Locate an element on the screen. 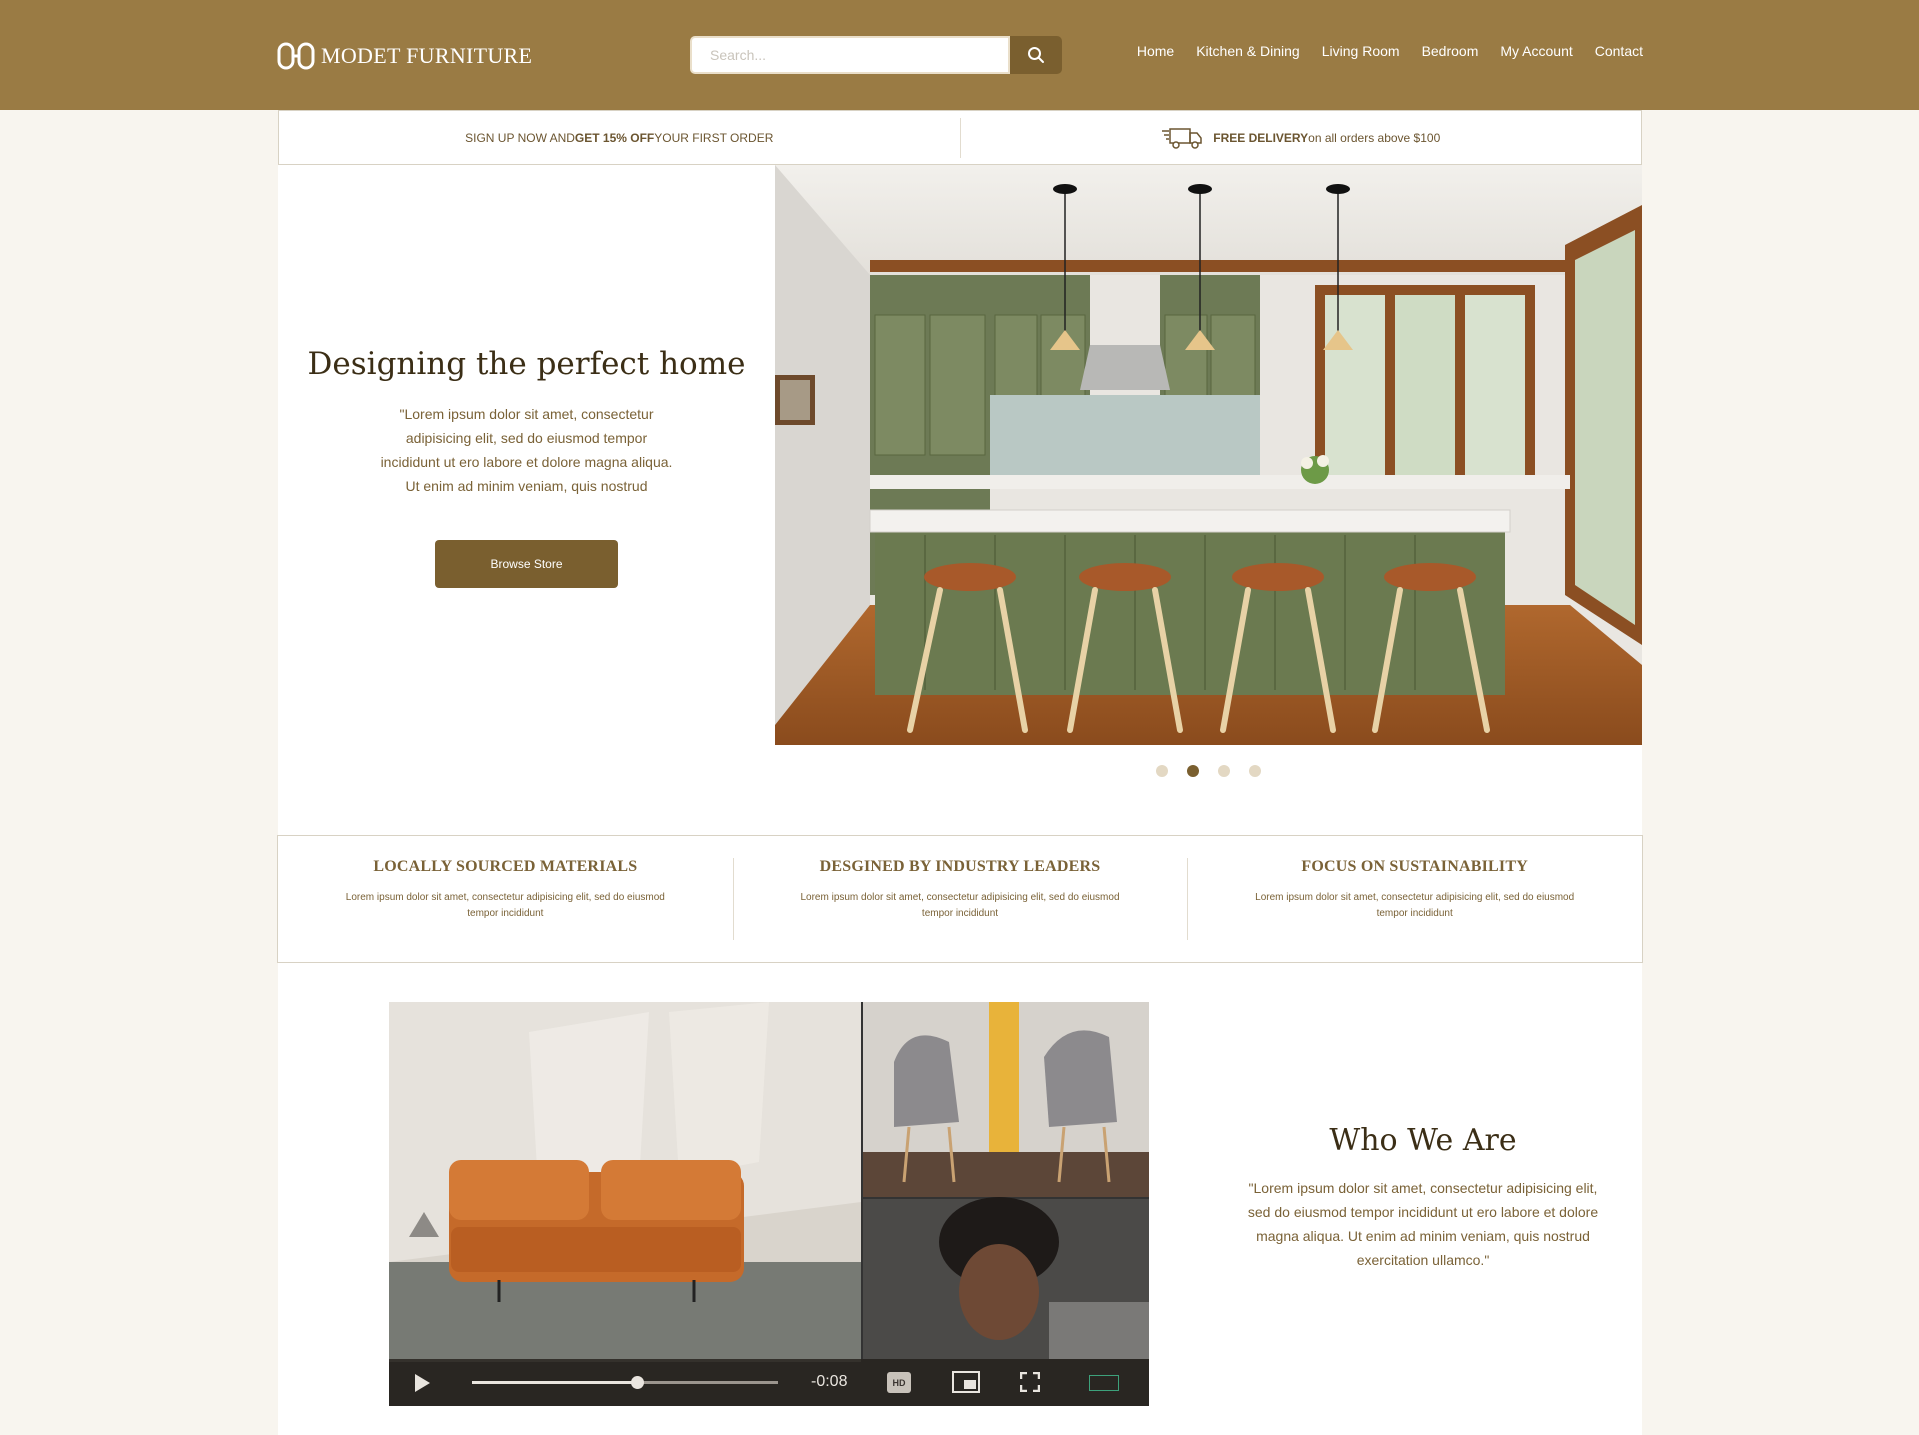 The image size is (1919, 1435). nav-my-account: My Account is located at coordinates (1536, 51).